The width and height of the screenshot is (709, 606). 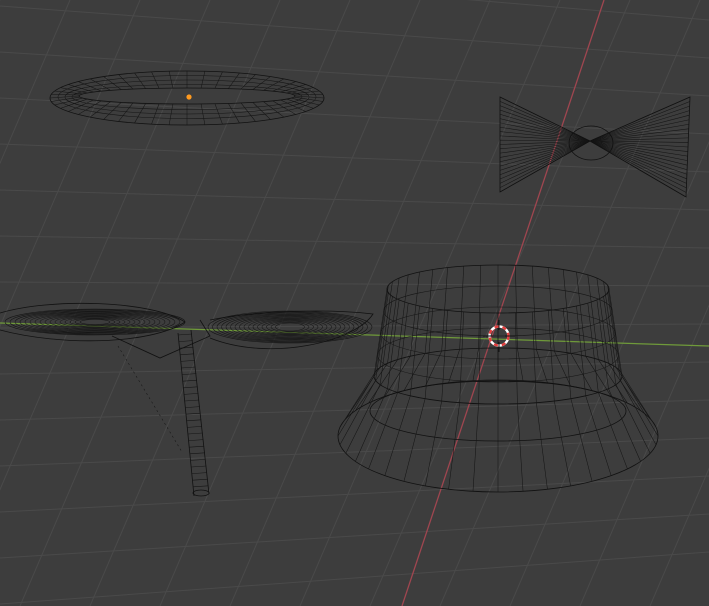 I want to click on bow-tie-object, so click(x=595, y=147).